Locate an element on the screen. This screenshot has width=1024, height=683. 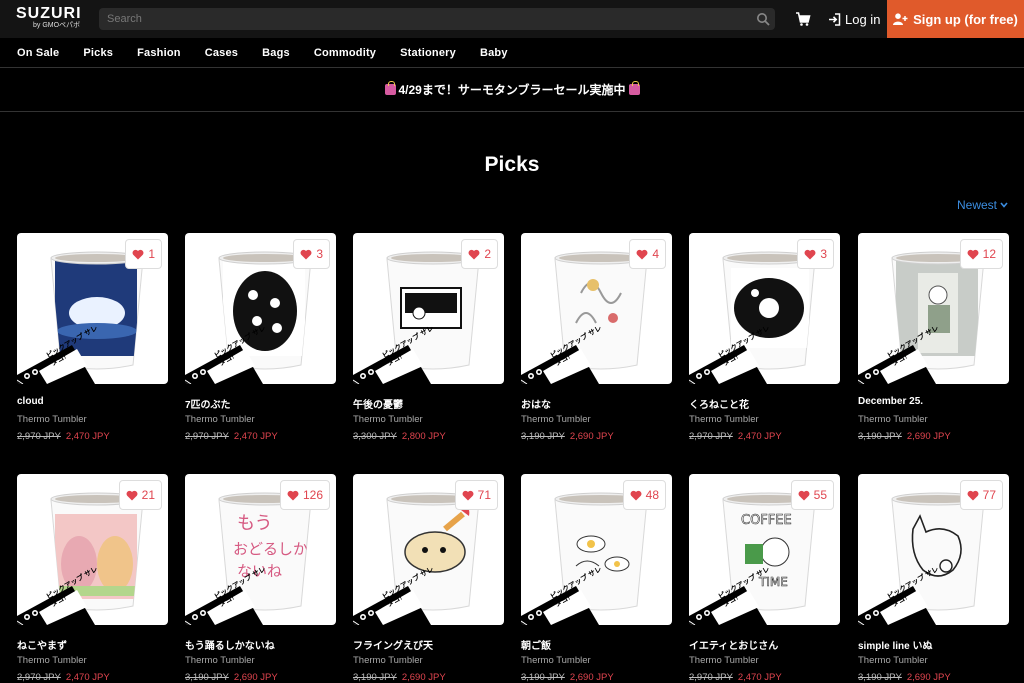
product-image: ピックアップ サレタヨ! 4 is located at coordinates (596, 308).